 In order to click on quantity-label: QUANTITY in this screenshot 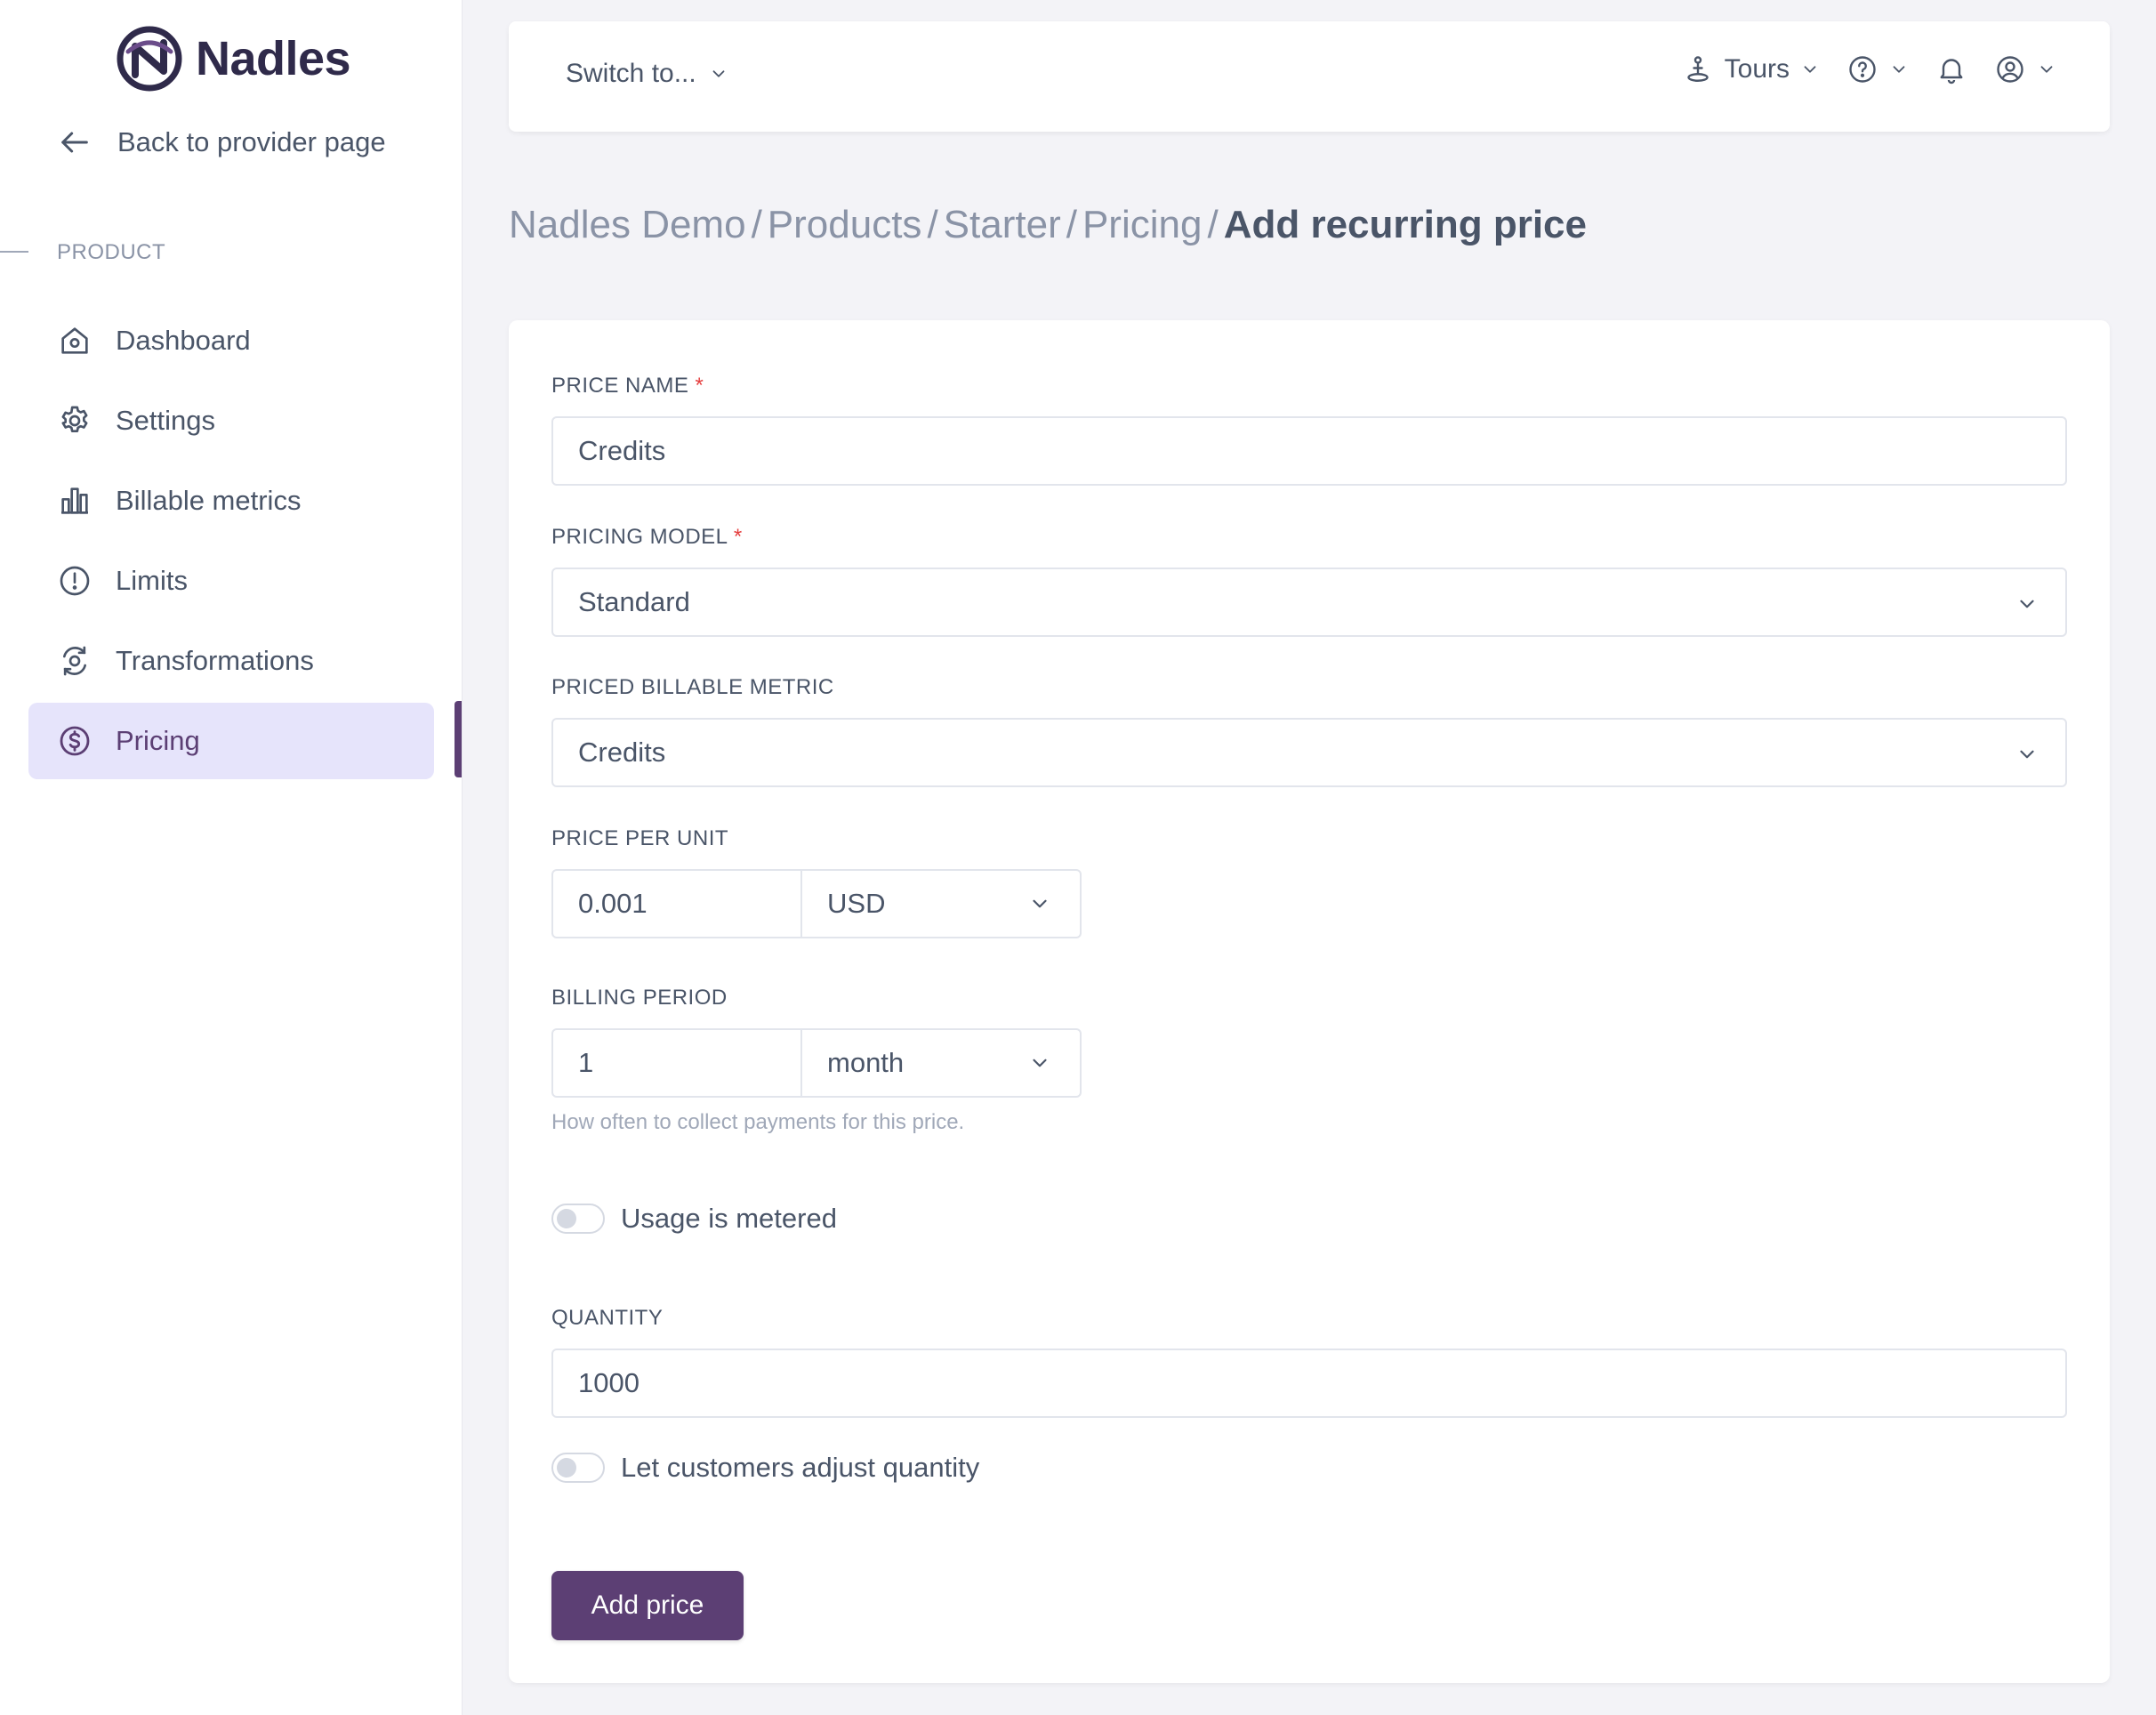, I will do `click(608, 1318)`.